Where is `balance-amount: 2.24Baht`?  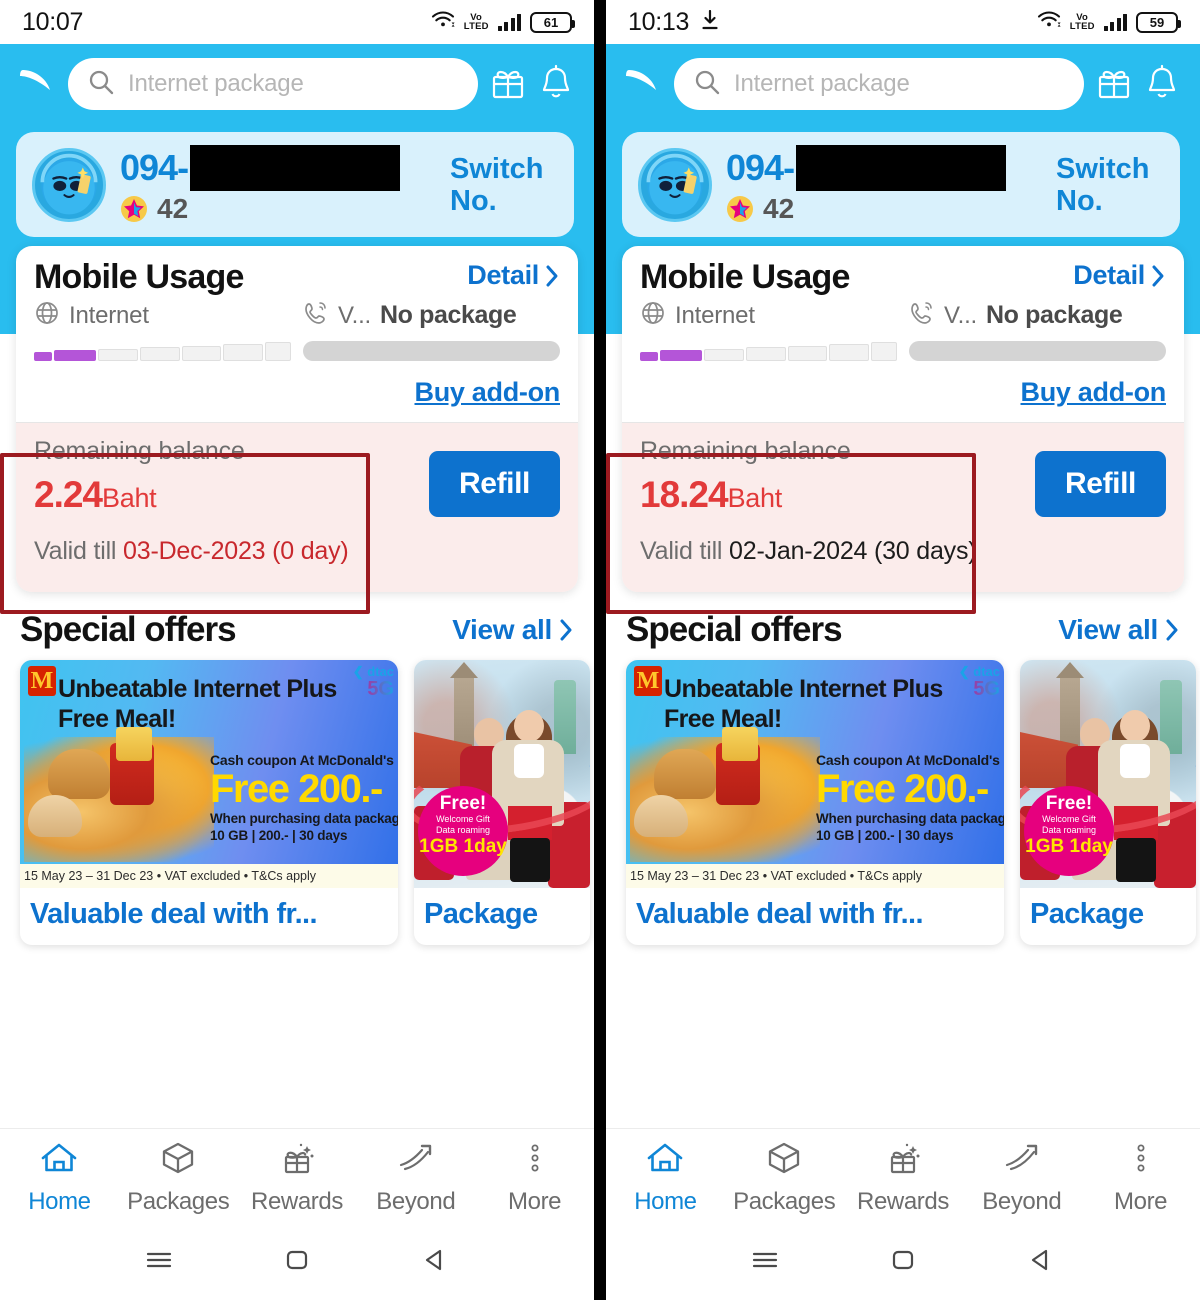 balance-amount: 2.24Baht is located at coordinates (231, 495).